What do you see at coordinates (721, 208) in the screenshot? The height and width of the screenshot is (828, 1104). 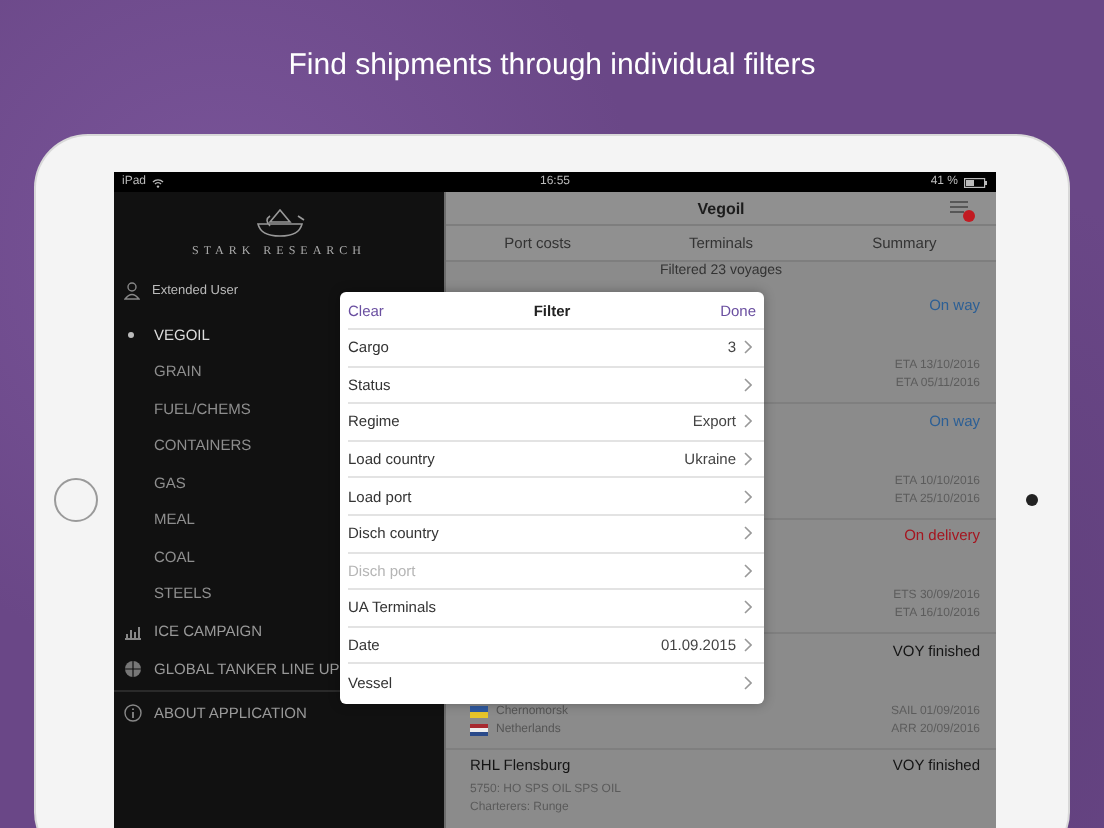 I see `screen-title: Vegoil` at bounding box center [721, 208].